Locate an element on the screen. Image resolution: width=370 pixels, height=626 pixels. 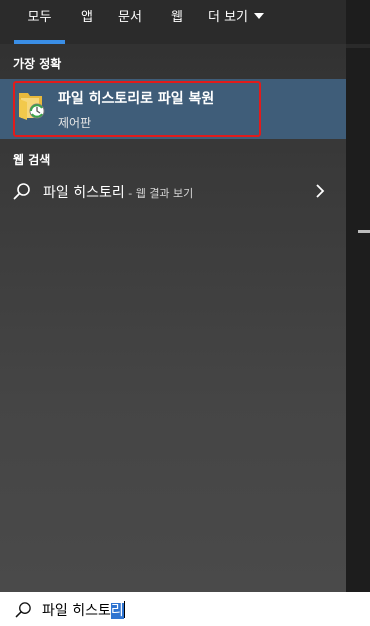
chevron-right-icon is located at coordinates (320, 191).